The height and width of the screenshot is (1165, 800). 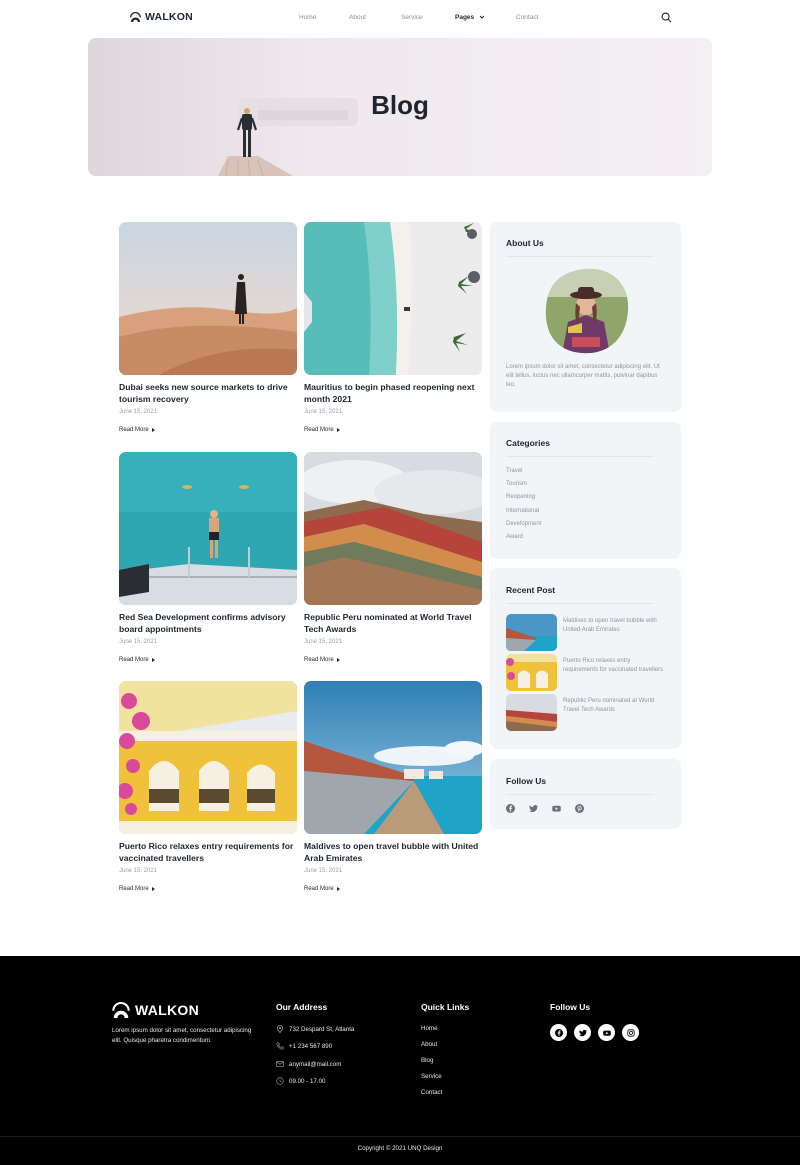 What do you see at coordinates (280, 1029) in the screenshot?
I see `location-icon` at bounding box center [280, 1029].